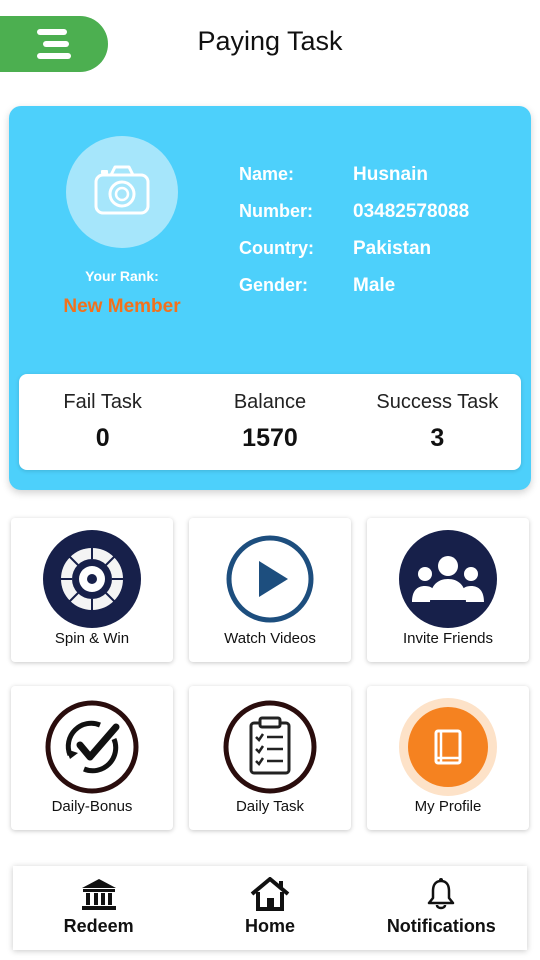 The width and height of the screenshot is (540, 960). Describe the element at coordinates (122, 306) in the screenshot. I see `rank-value: New Member` at that location.